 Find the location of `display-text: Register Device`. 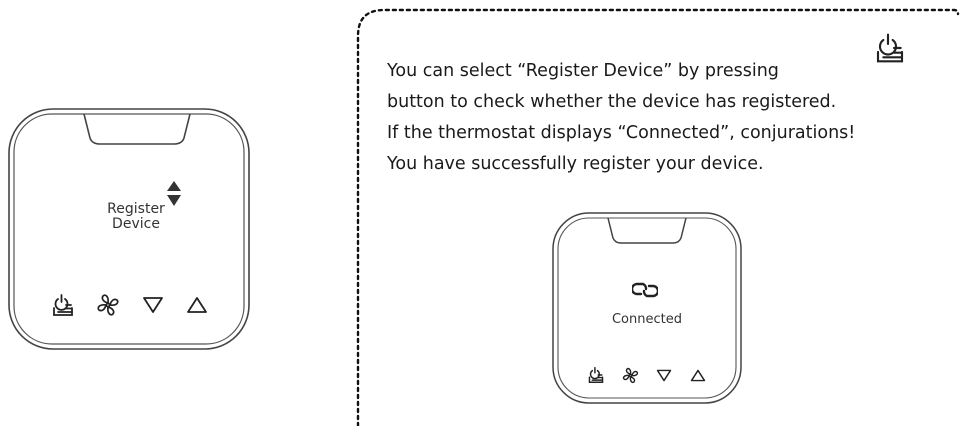

display-text: Register Device is located at coordinates (136, 217).